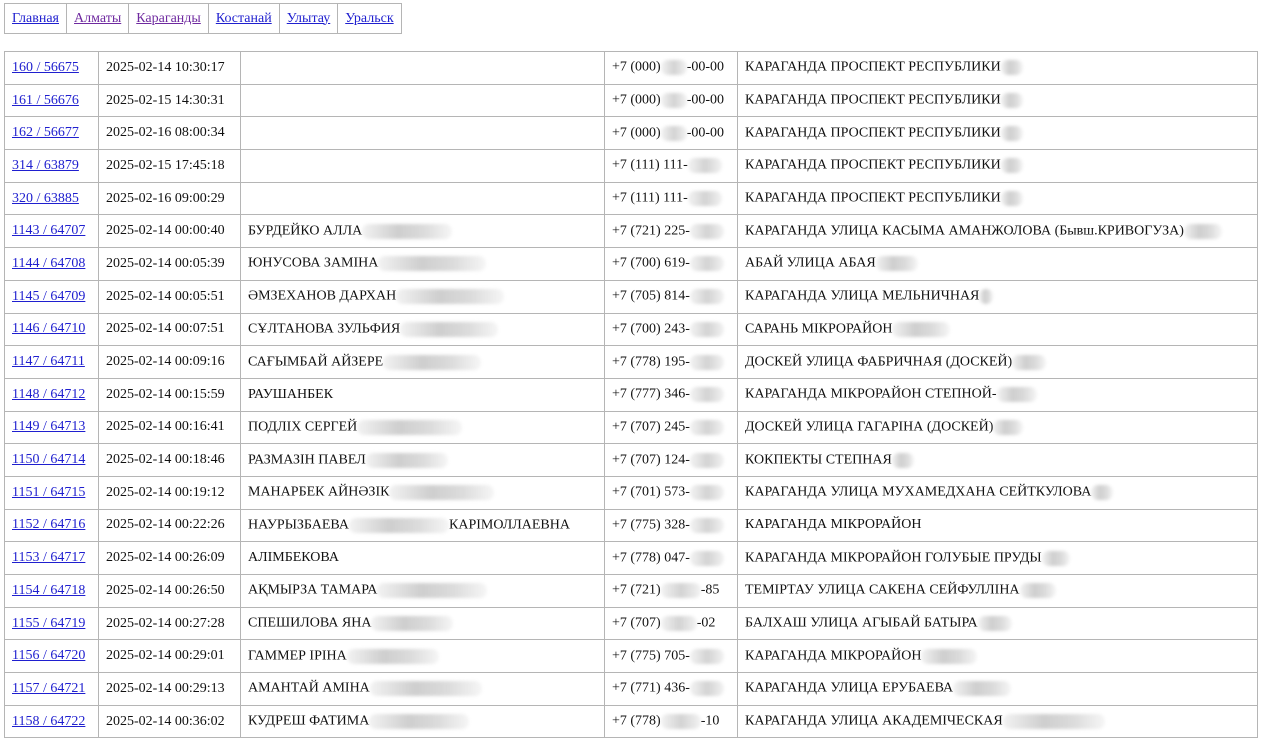  I want to click on record-id-link: 314 / 63879, so click(45, 165).